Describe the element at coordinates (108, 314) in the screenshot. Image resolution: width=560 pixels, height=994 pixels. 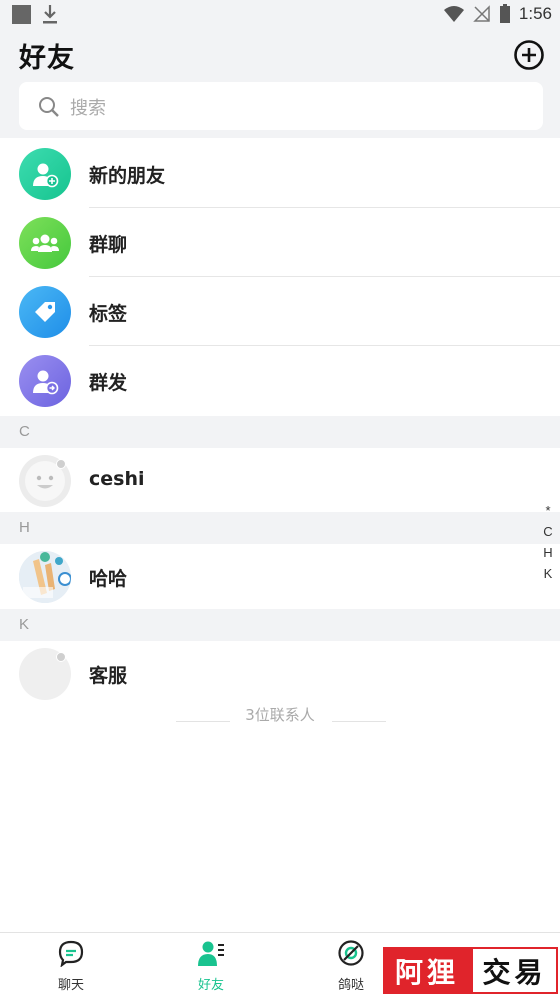
I see `menu-label: 标签` at that location.